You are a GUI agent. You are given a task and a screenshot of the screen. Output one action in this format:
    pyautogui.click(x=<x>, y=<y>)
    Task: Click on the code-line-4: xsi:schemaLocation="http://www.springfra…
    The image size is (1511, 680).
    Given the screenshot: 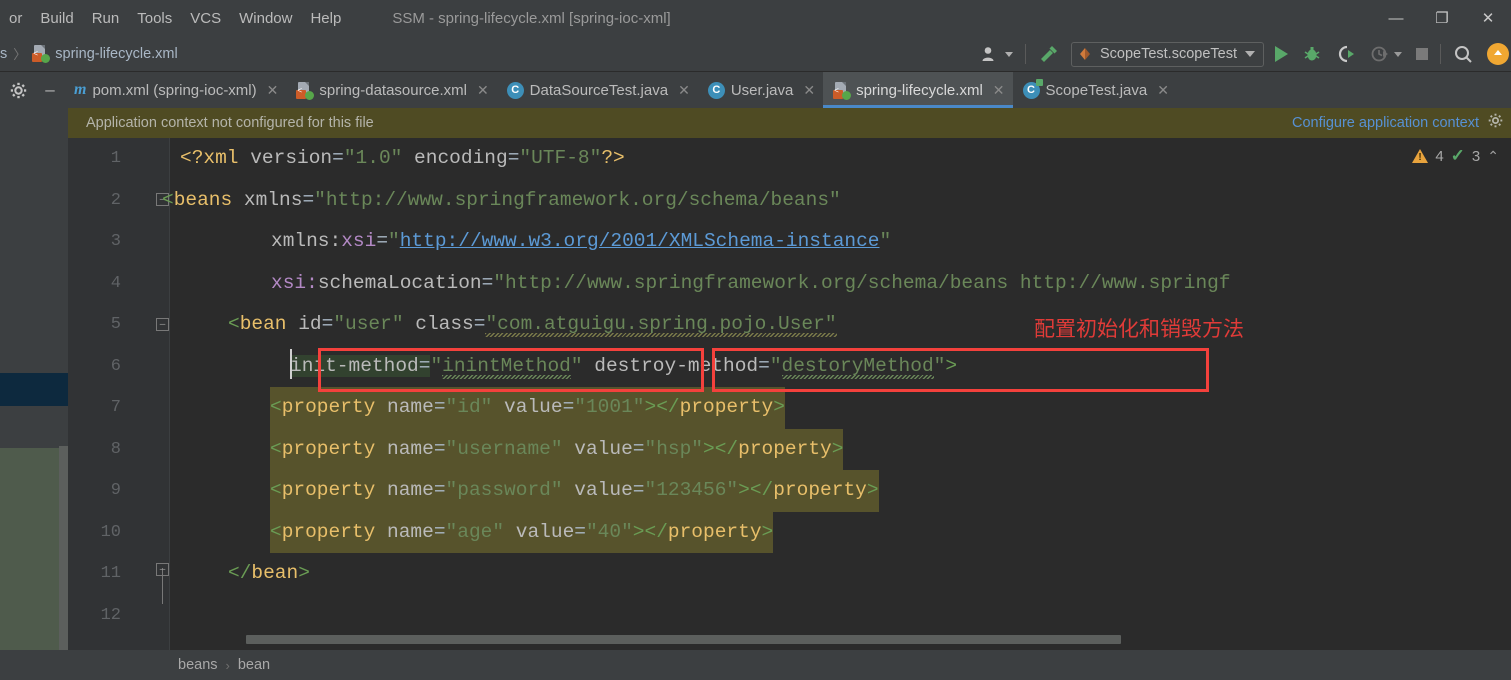 What is the action you would take?
    pyautogui.click(x=751, y=284)
    